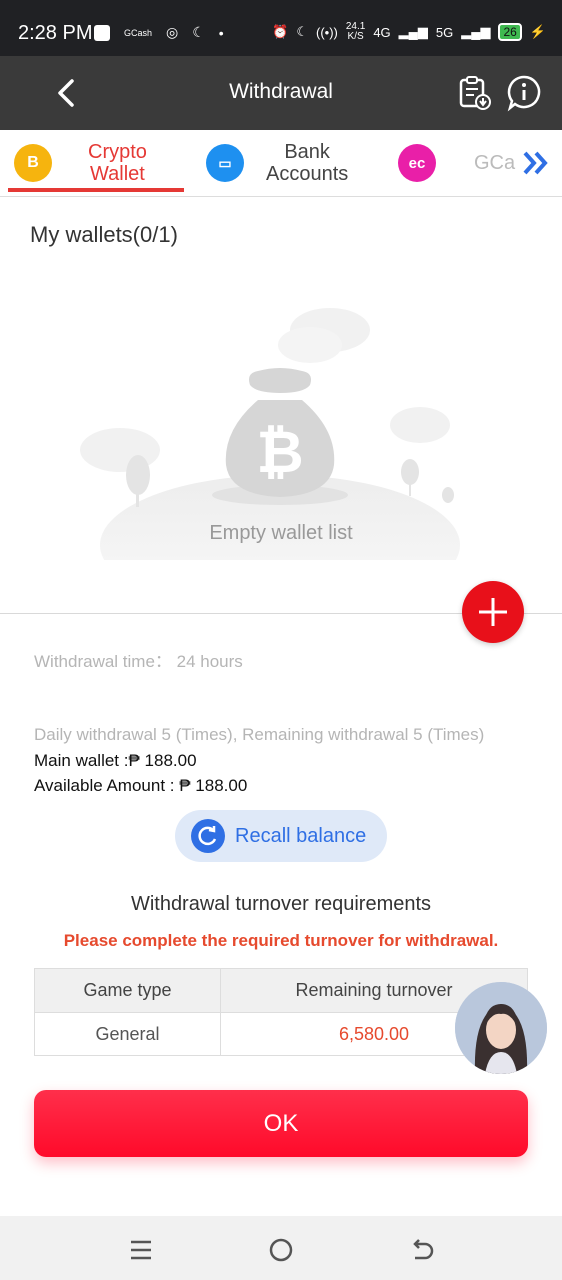  I want to click on withdrawal-time: Withdrawal time： 24 hours, so click(138, 661).